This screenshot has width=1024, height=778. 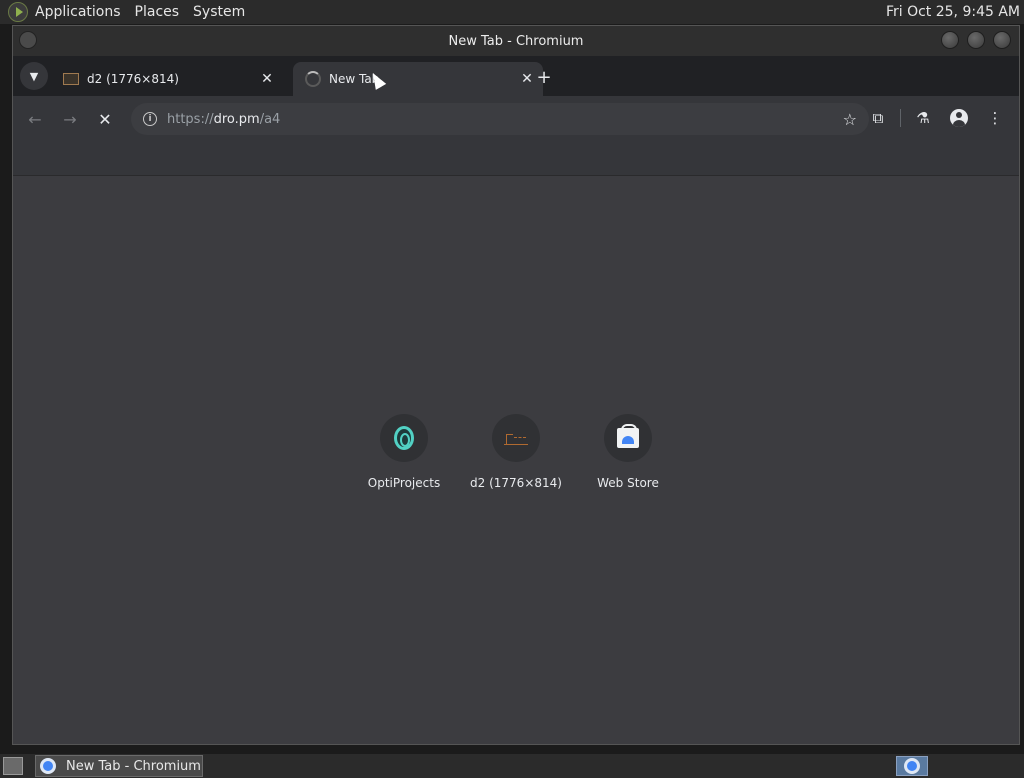 I want to click on puzzle-piece-icon: ⧉, so click(x=878, y=118).